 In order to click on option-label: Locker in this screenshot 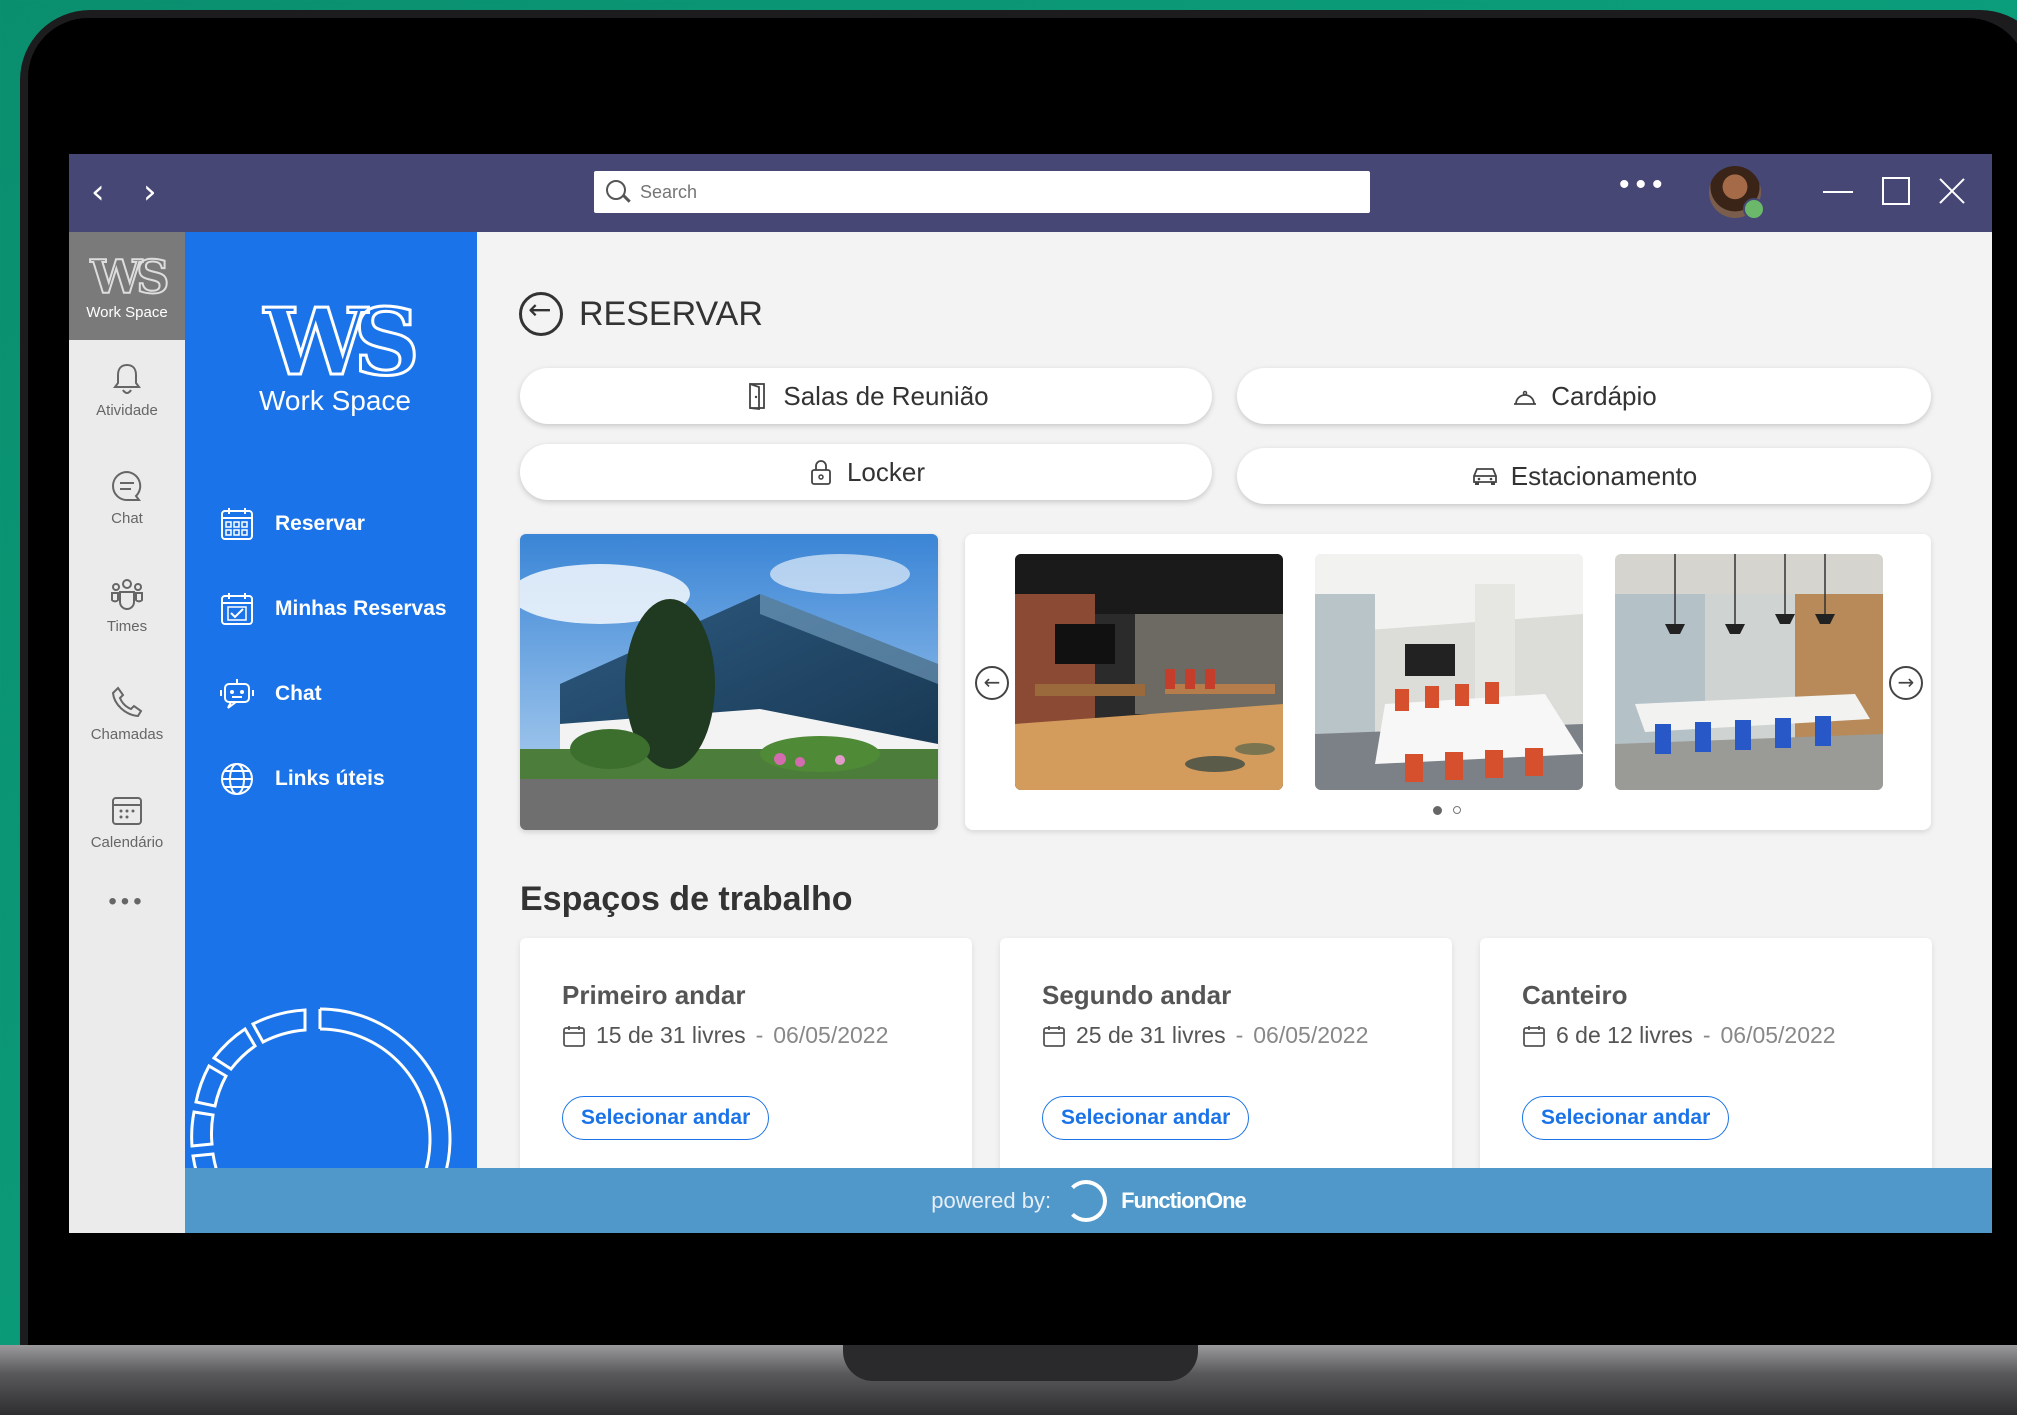, I will do `click(886, 471)`.